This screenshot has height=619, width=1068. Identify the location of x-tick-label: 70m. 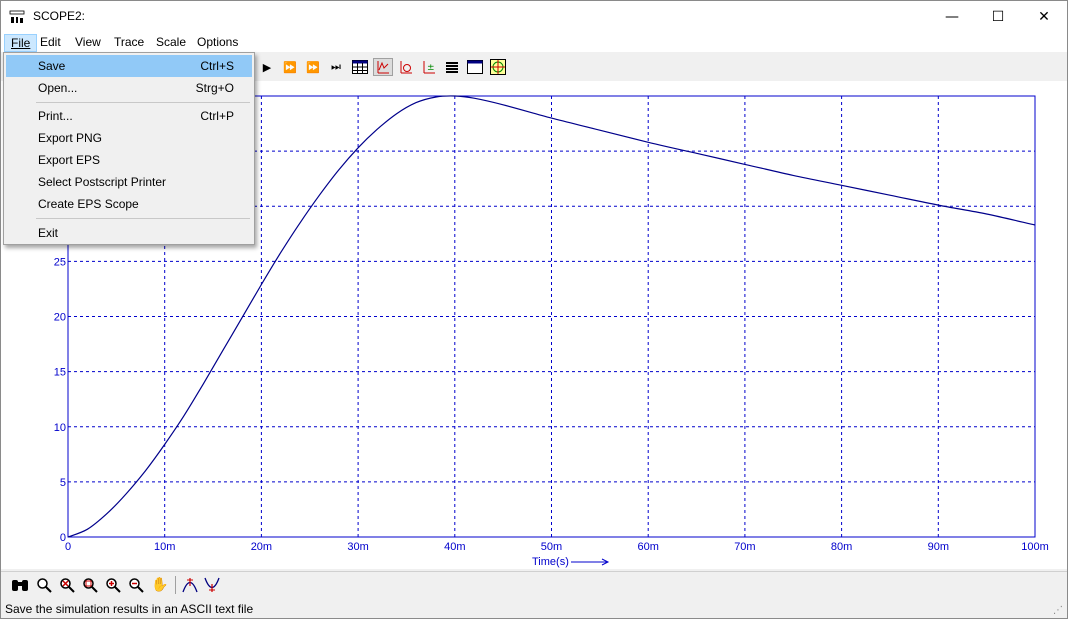
(744, 547).